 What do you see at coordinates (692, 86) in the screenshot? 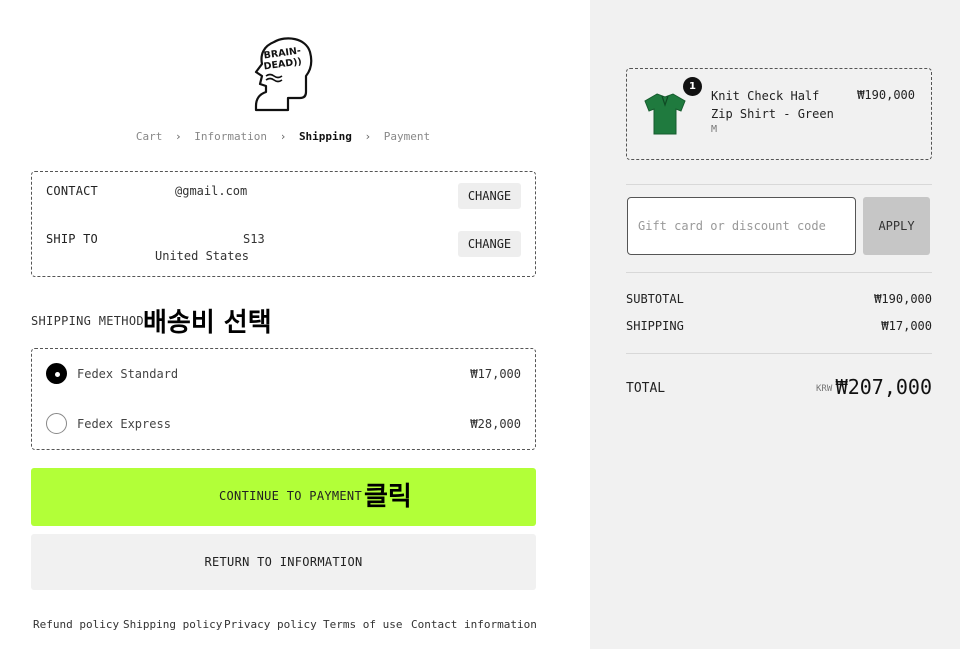
I see `quantity-badge: 1` at bounding box center [692, 86].